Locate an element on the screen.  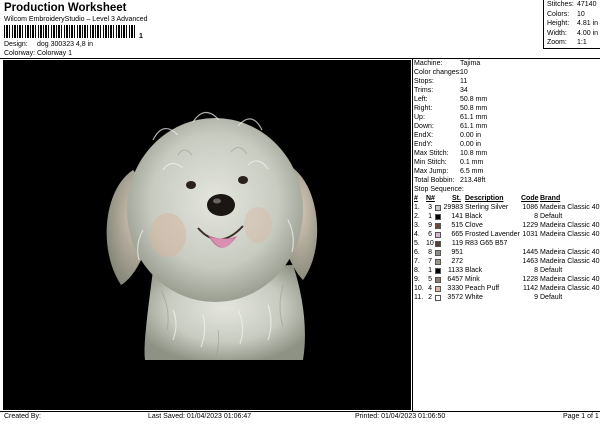
info-row: EndY: 0.00 in is located at coordinates (447, 144).